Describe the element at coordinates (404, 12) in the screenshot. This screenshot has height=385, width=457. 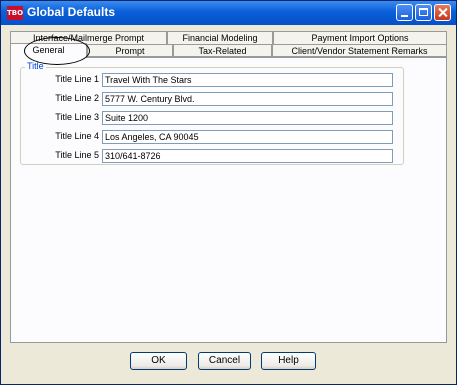
I see `minimize-icon` at that location.